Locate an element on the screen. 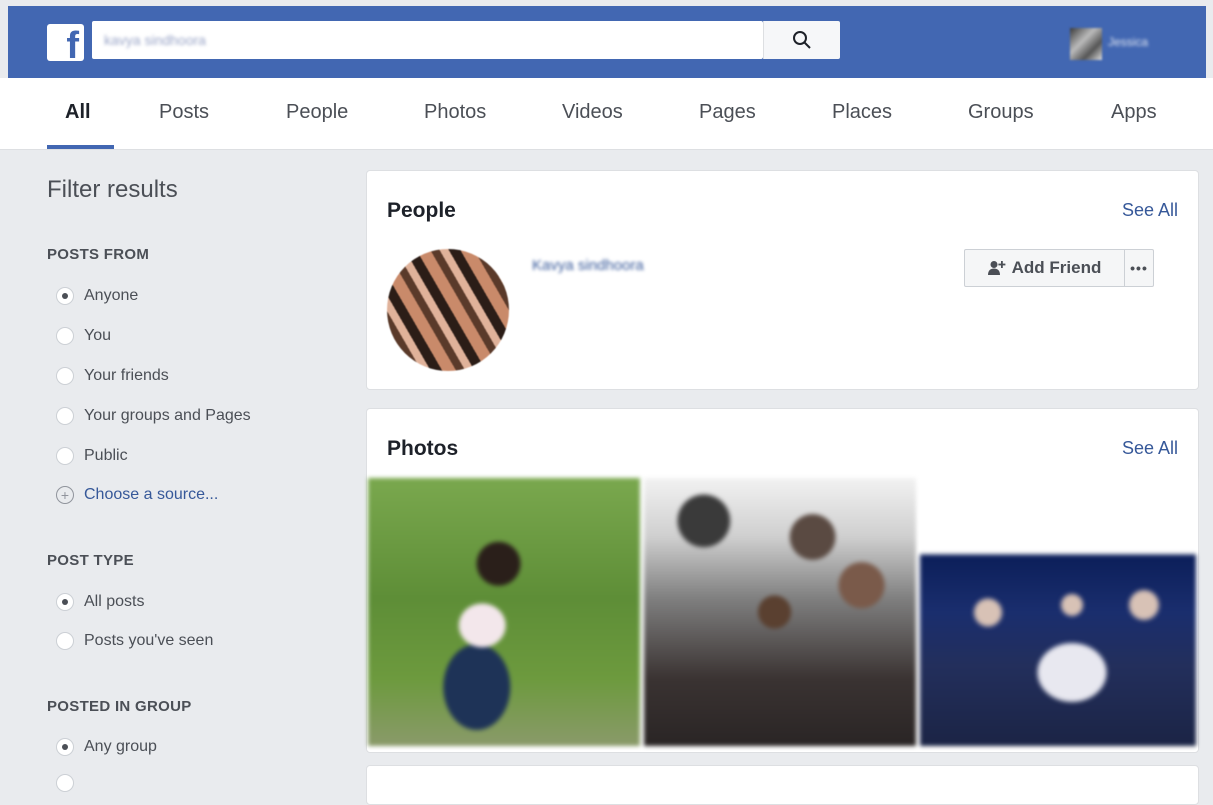  top-navigation-bar: f Jessica is located at coordinates (607, 42).